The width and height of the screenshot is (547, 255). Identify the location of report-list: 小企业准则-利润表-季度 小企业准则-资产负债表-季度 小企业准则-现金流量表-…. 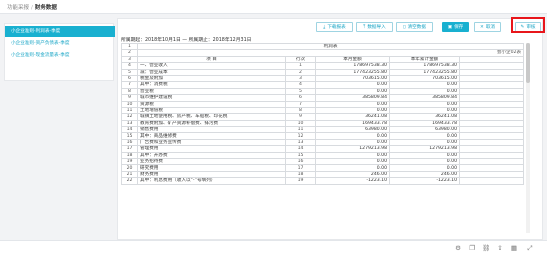
(59, 52).